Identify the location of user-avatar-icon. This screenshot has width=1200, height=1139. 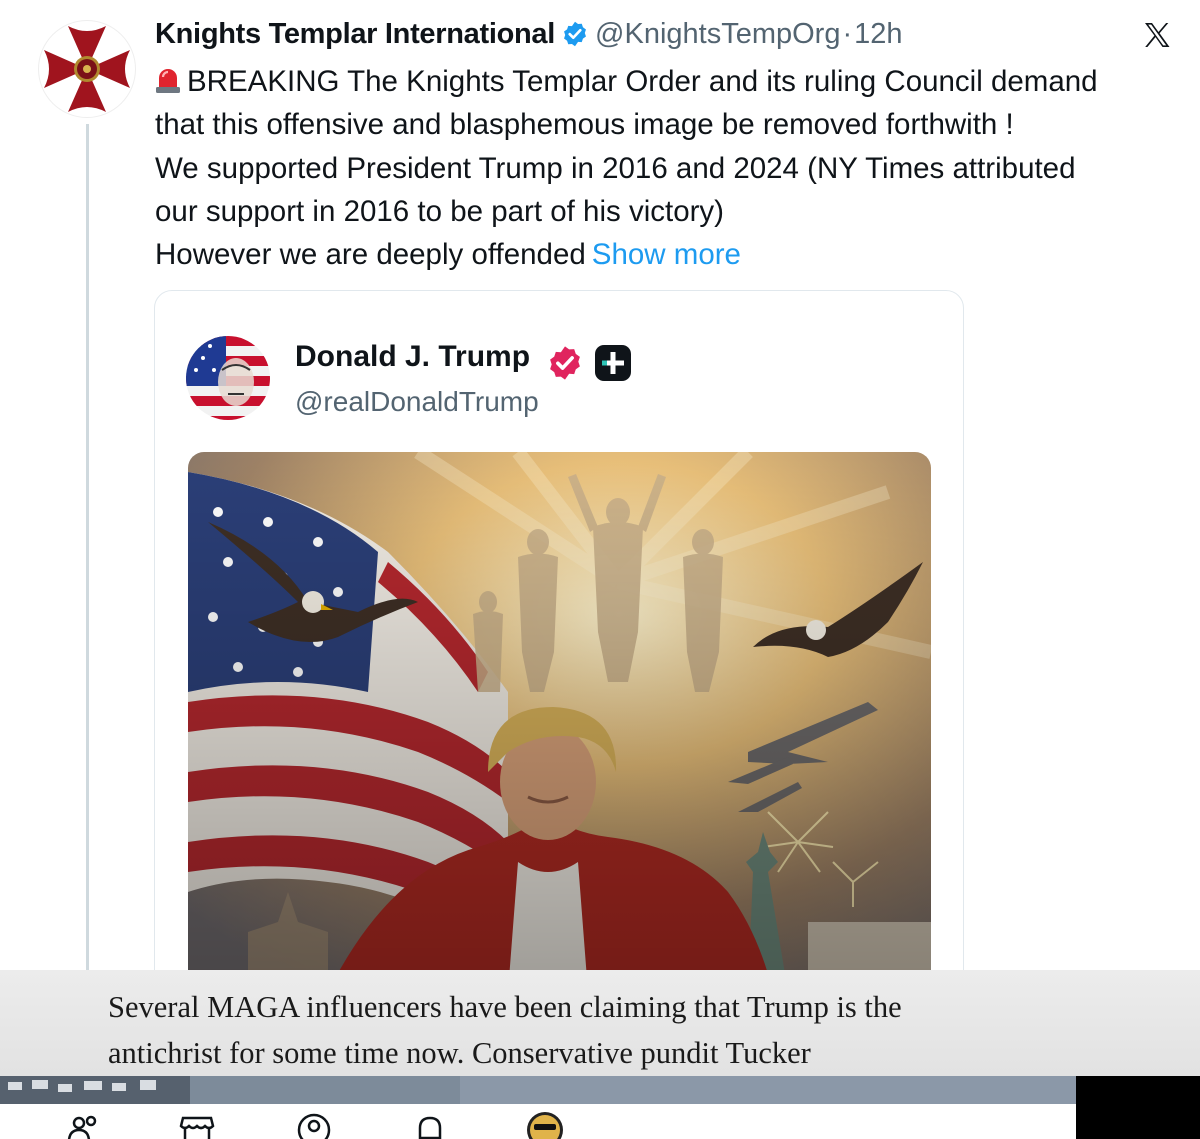
(545, 1124).